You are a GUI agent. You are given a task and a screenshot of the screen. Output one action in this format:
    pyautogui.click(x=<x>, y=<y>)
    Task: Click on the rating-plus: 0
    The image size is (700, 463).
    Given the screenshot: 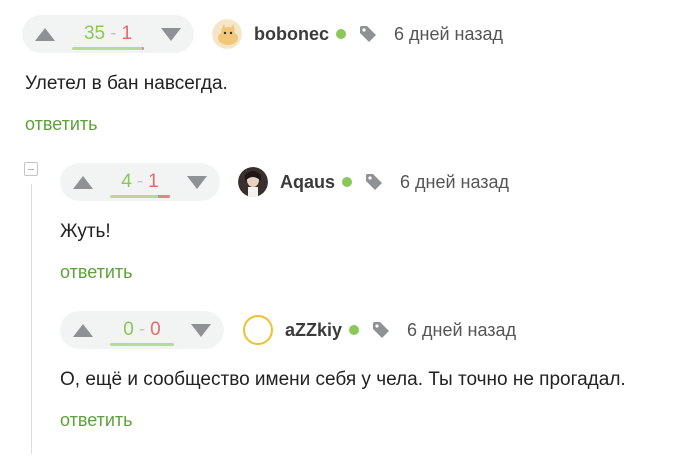 What is the action you would take?
    pyautogui.click(x=128, y=329)
    